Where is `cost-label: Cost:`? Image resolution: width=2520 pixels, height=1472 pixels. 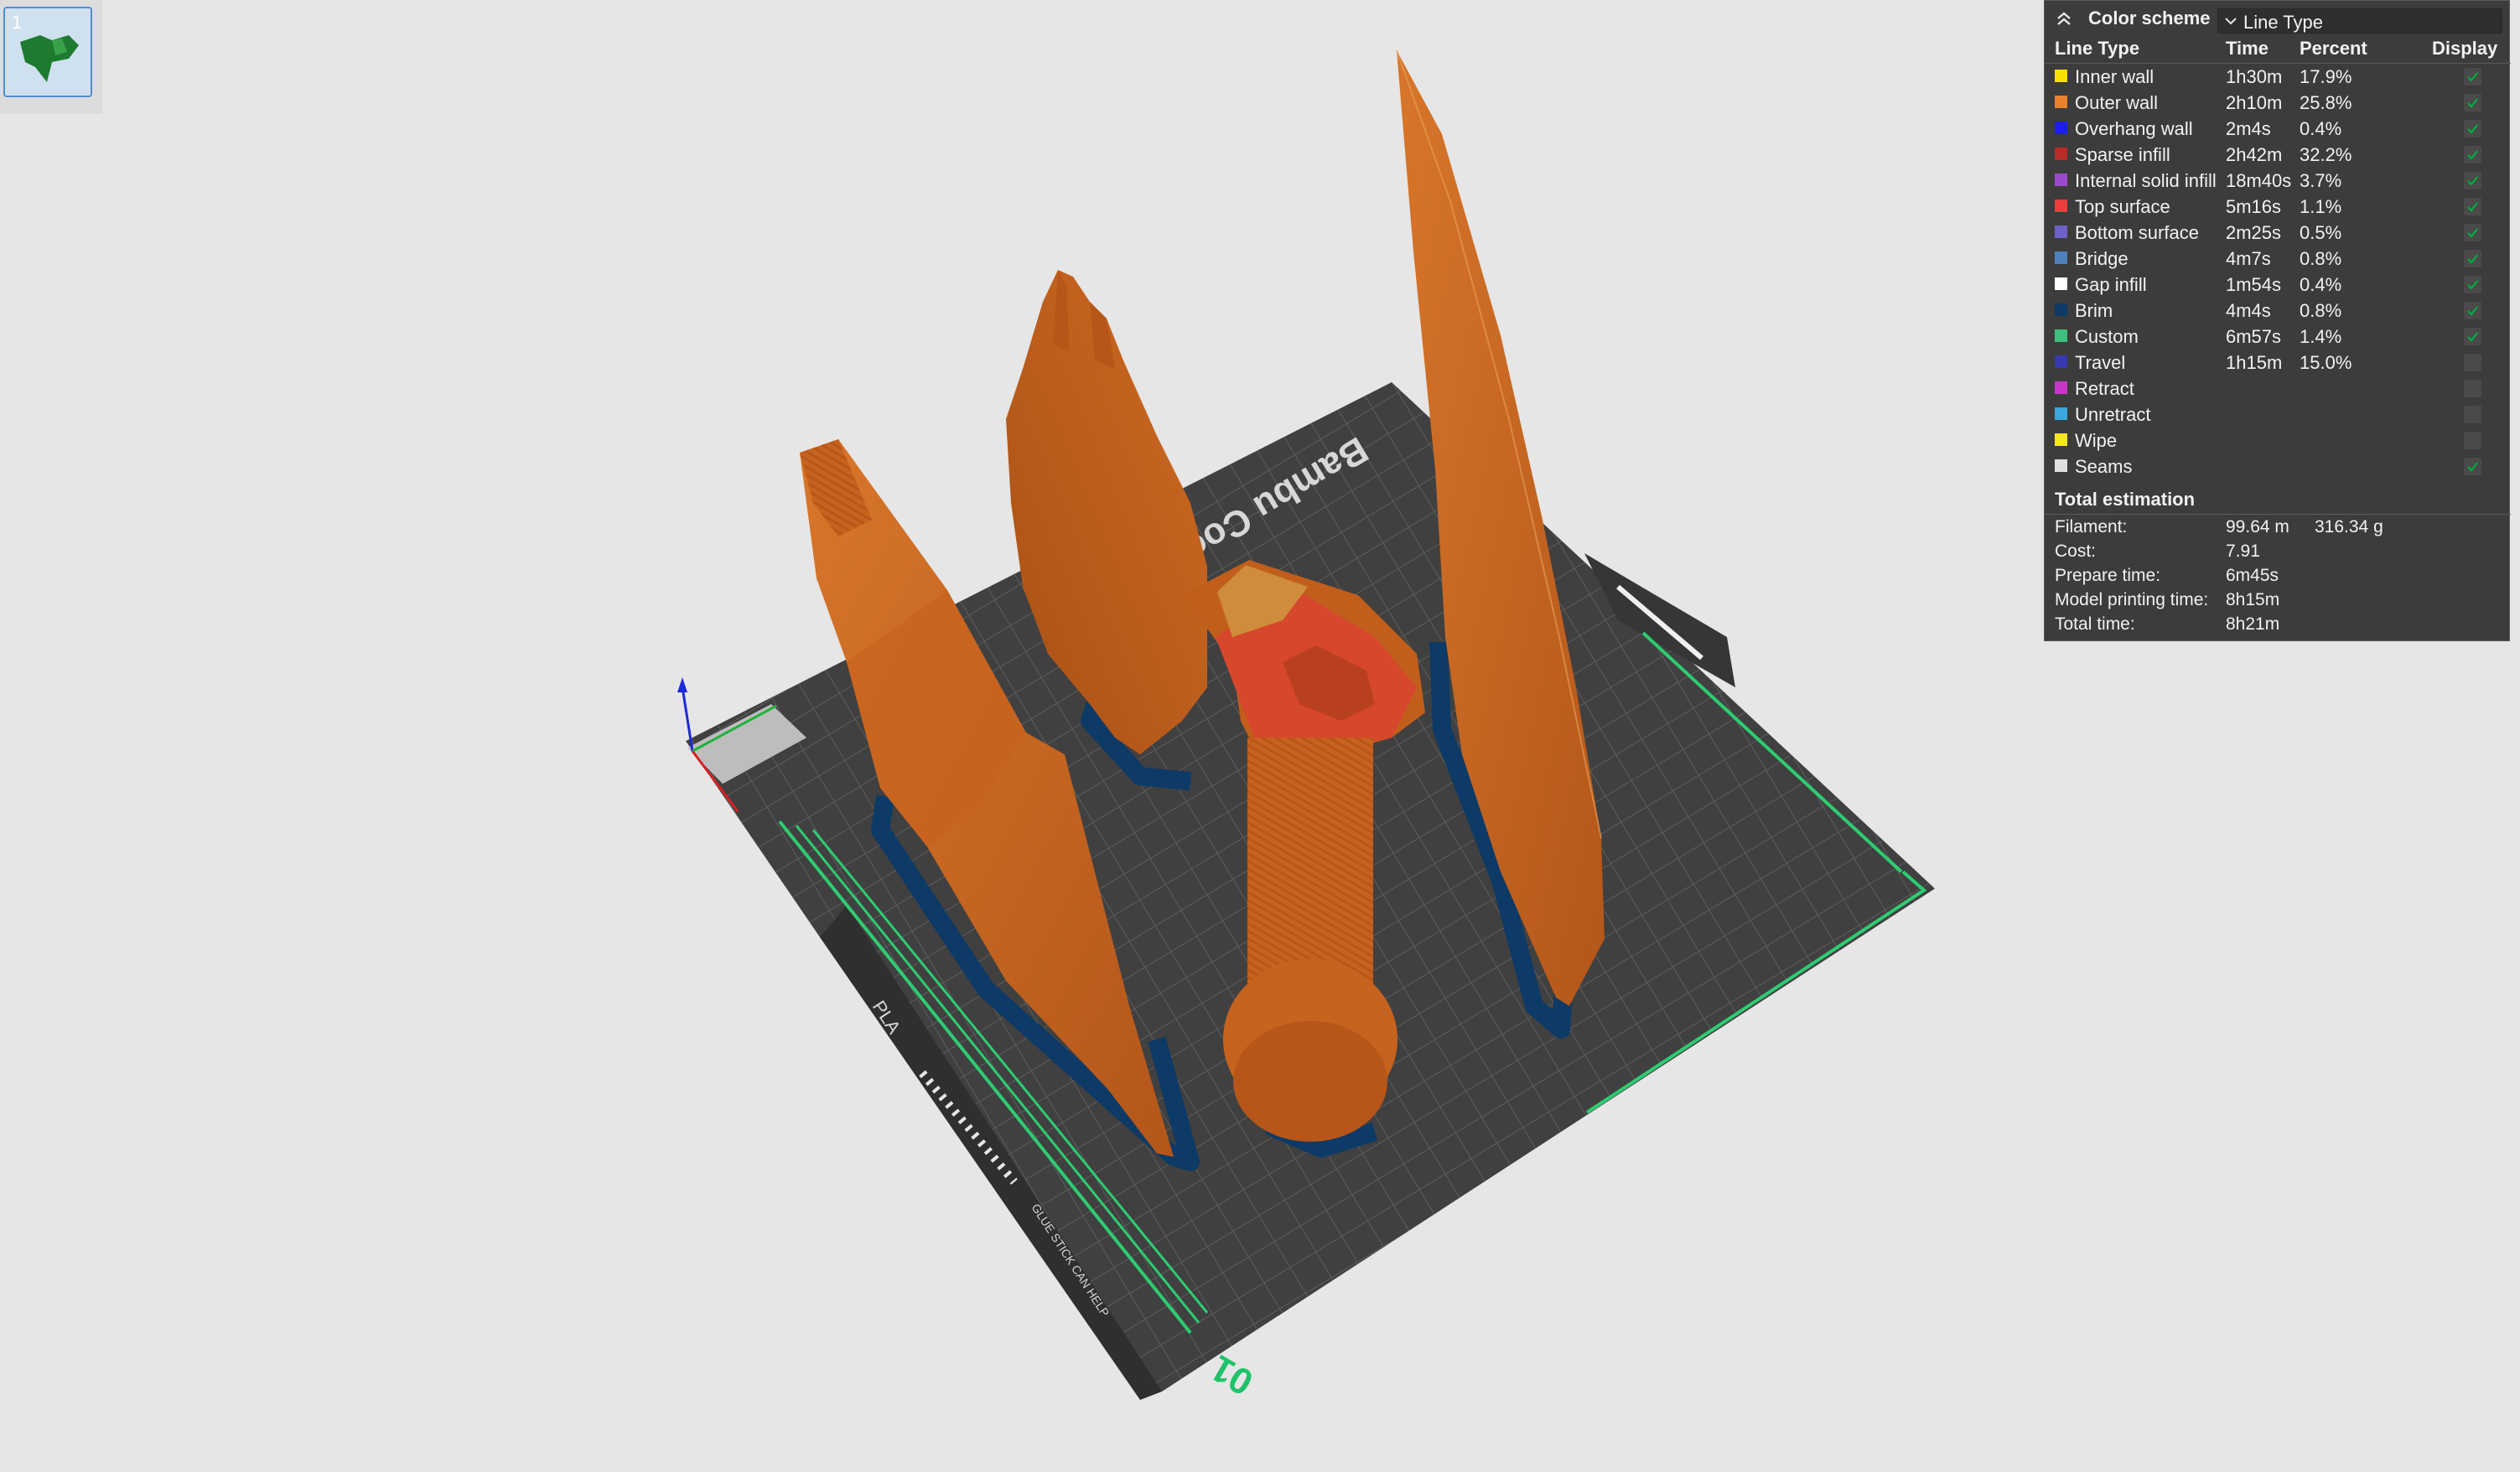
cost-label: Cost: is located at coordinates (2076, 551).